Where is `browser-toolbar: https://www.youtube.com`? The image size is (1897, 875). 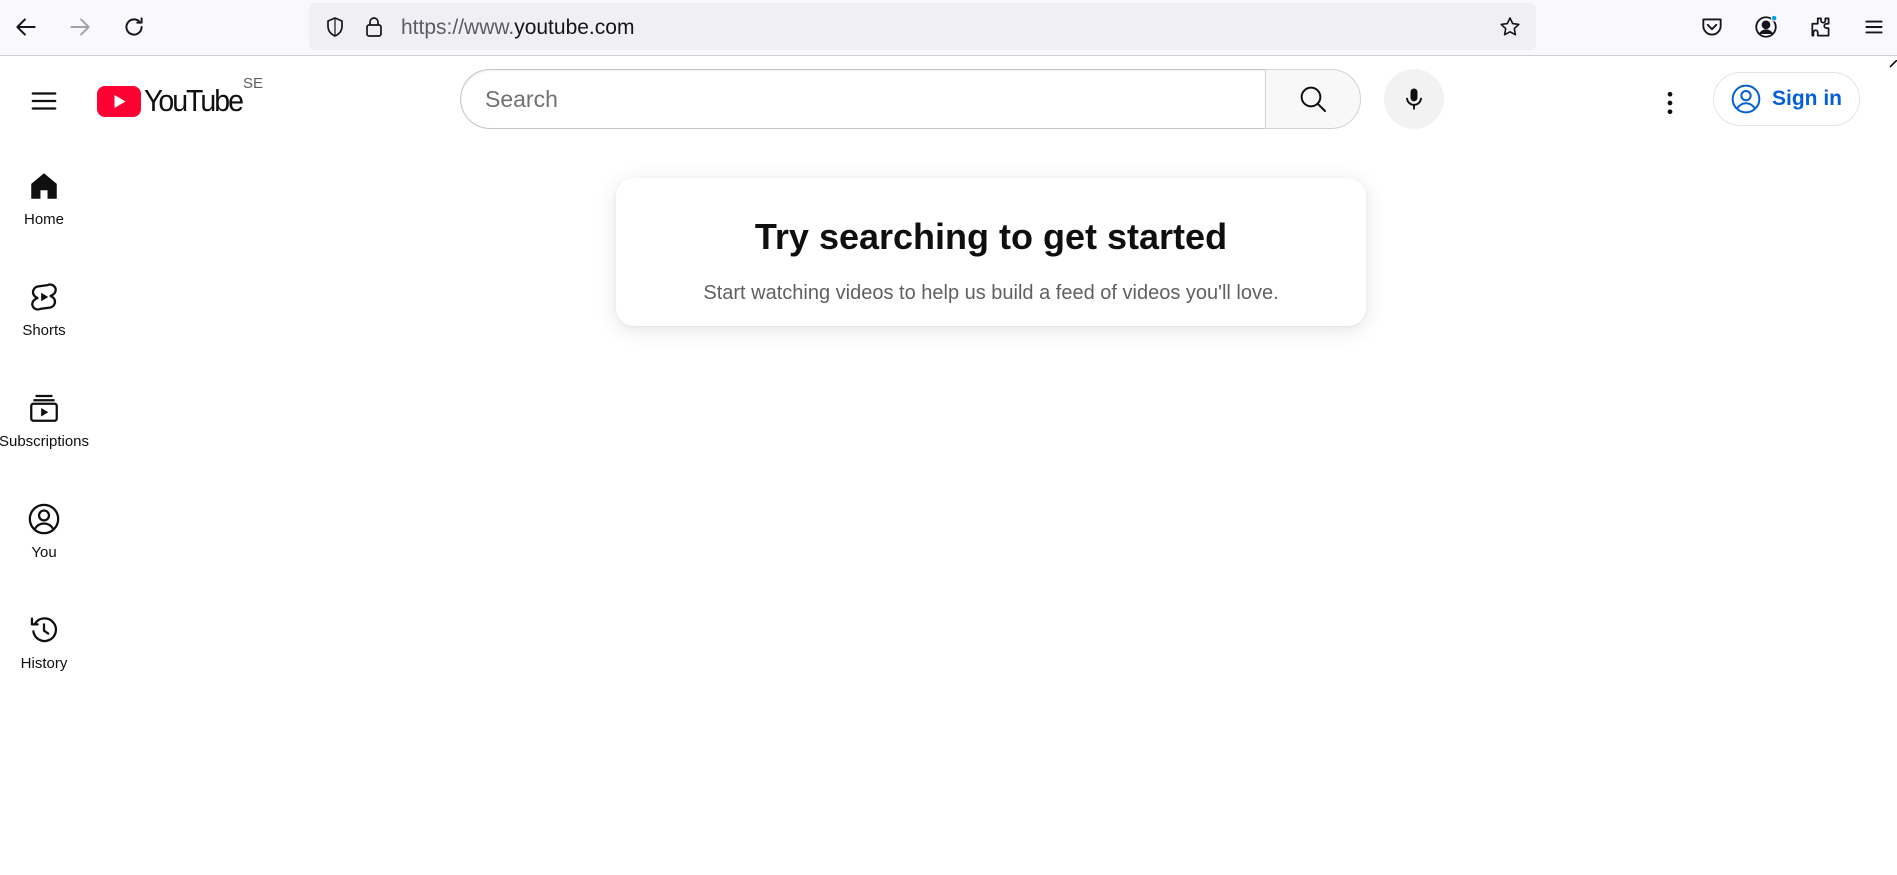
browser-toolbar: https://www.youtube.com is located at coordinates (948, 28).